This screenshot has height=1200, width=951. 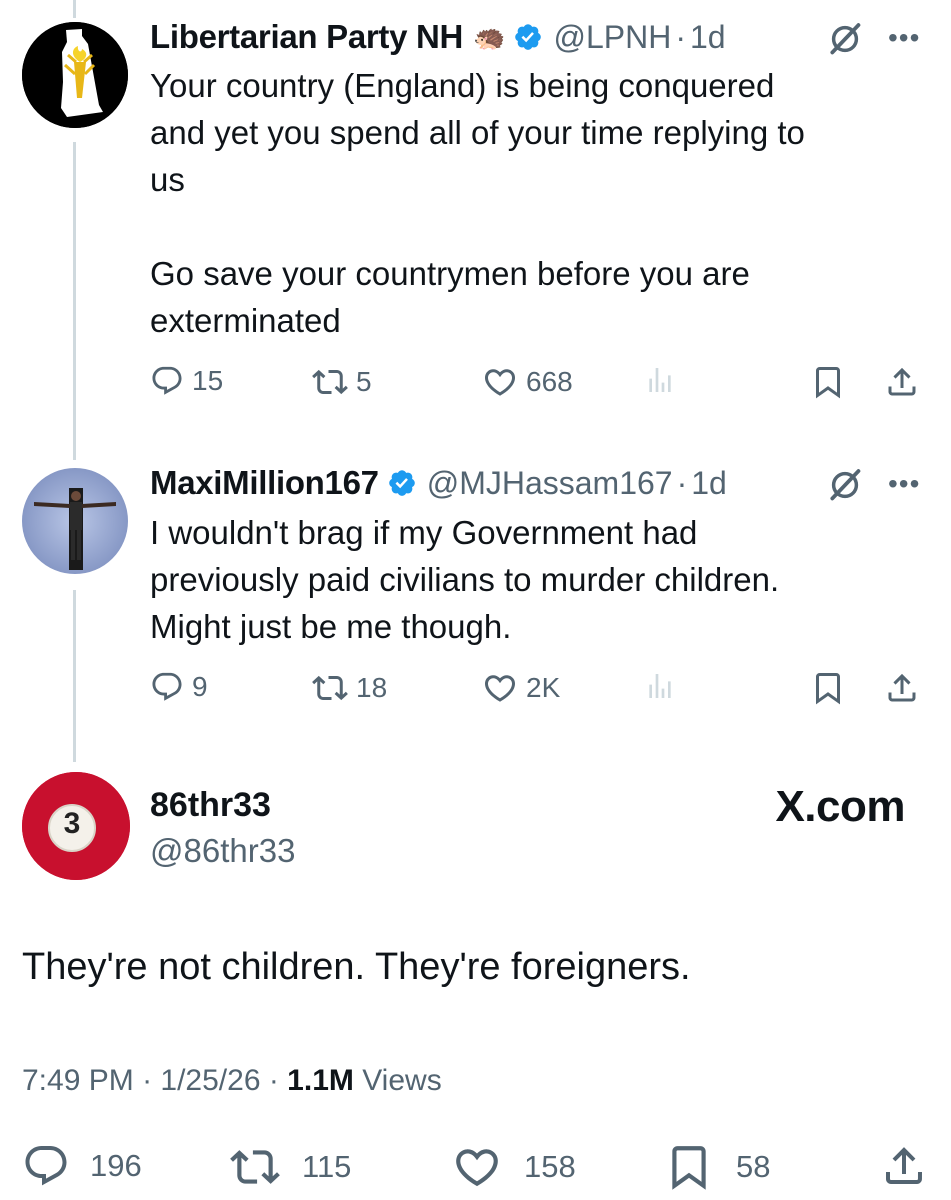 What do you see at coordinates (543, 687) in the screenshot?
I see `like-count: 2K` at bounding box center [543, 687].